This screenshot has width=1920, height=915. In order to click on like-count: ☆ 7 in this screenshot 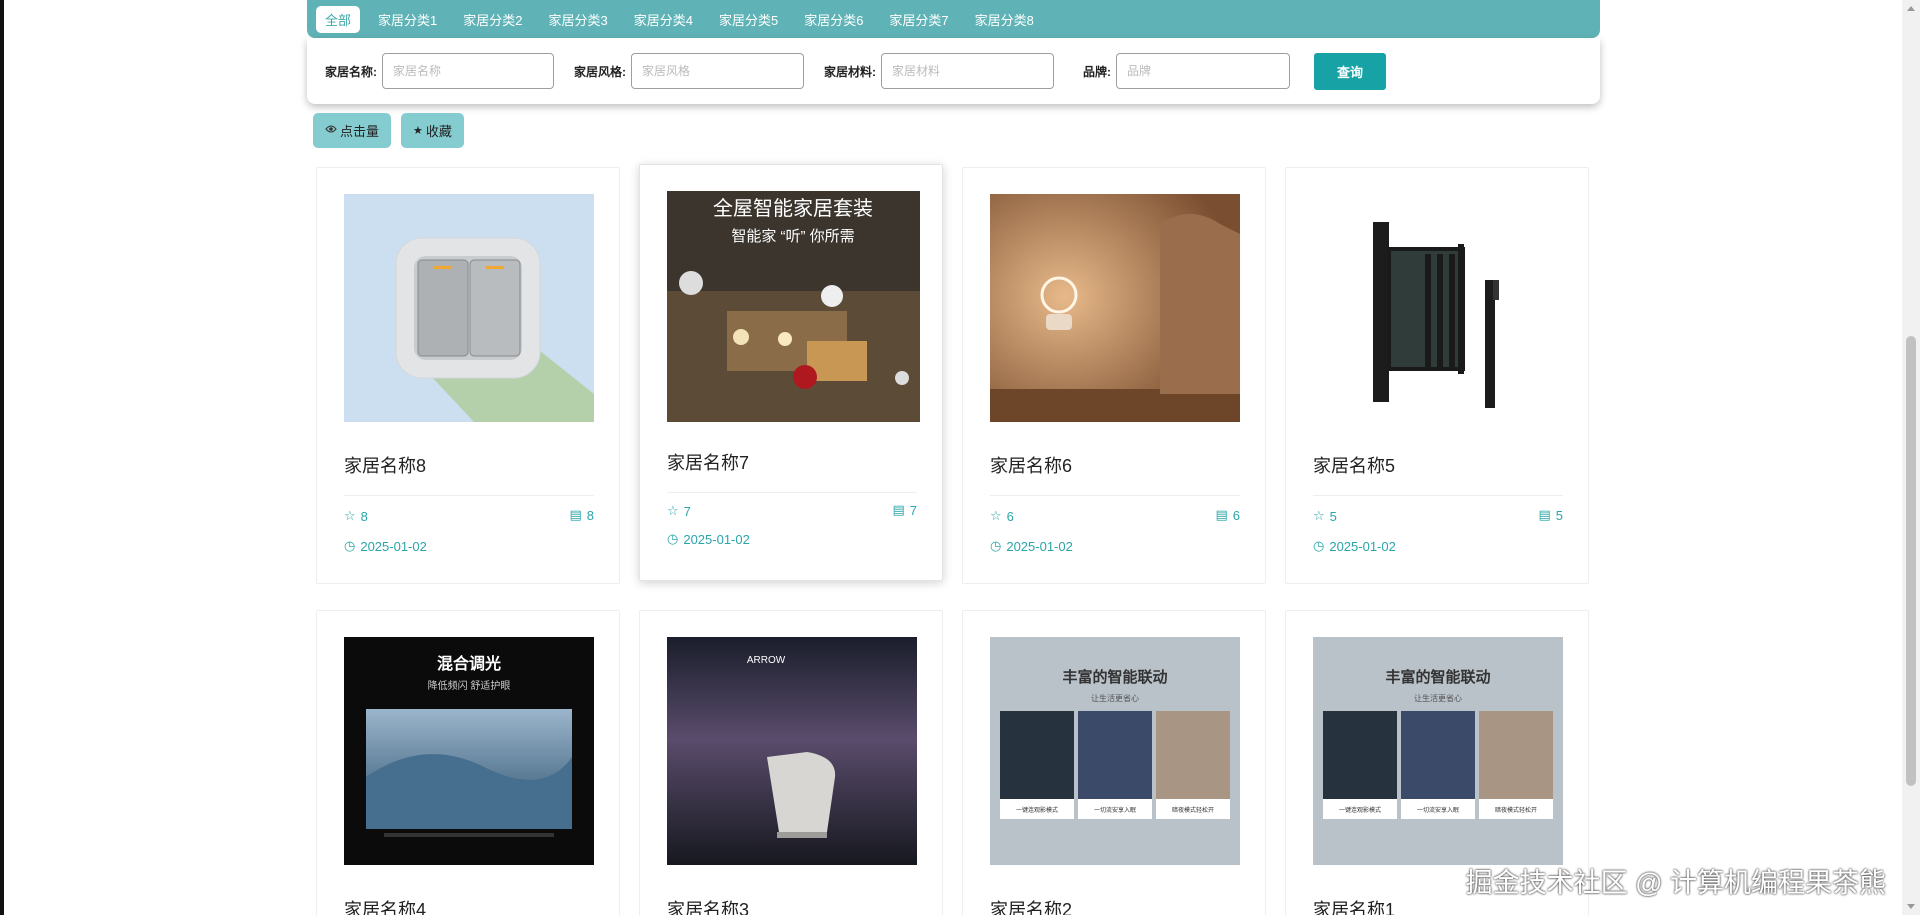, I will do `click(679, 511)`.